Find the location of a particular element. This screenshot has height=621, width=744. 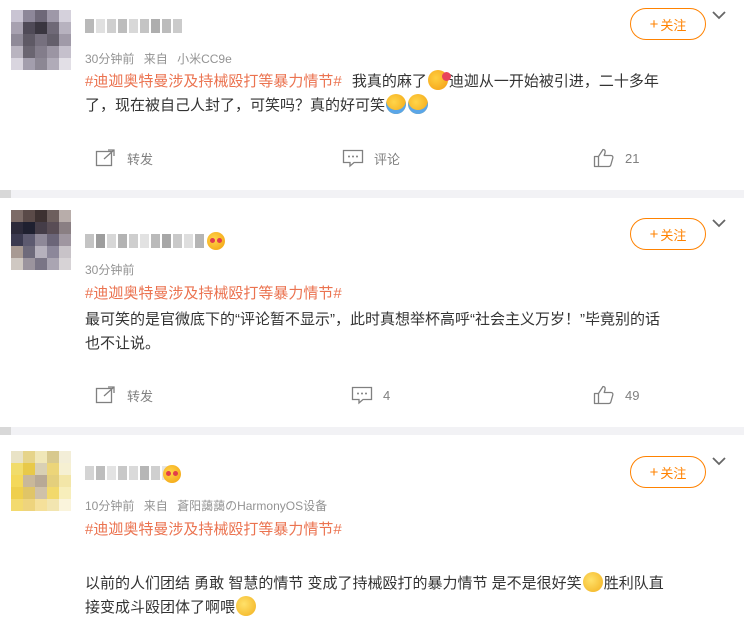

comment-button: 4 is located at coordinates (370, 395).